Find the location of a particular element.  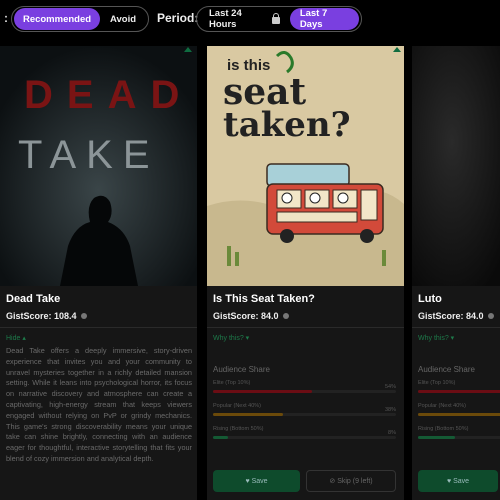

gist-score-value: GistScore: 108.4 is located at coordinates (41, 316).